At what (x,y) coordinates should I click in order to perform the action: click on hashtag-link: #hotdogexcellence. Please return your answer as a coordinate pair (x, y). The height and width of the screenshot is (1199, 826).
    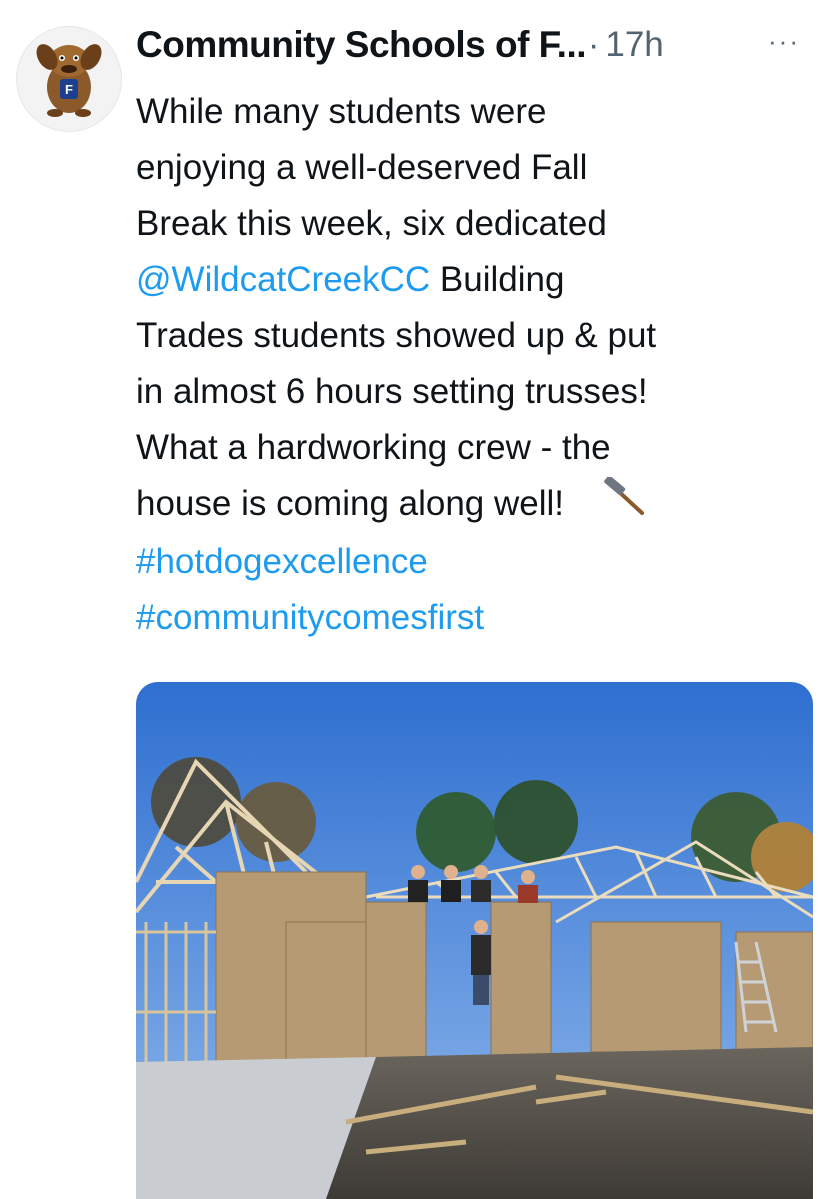
    Looking at the image, I should click on (282, 561).